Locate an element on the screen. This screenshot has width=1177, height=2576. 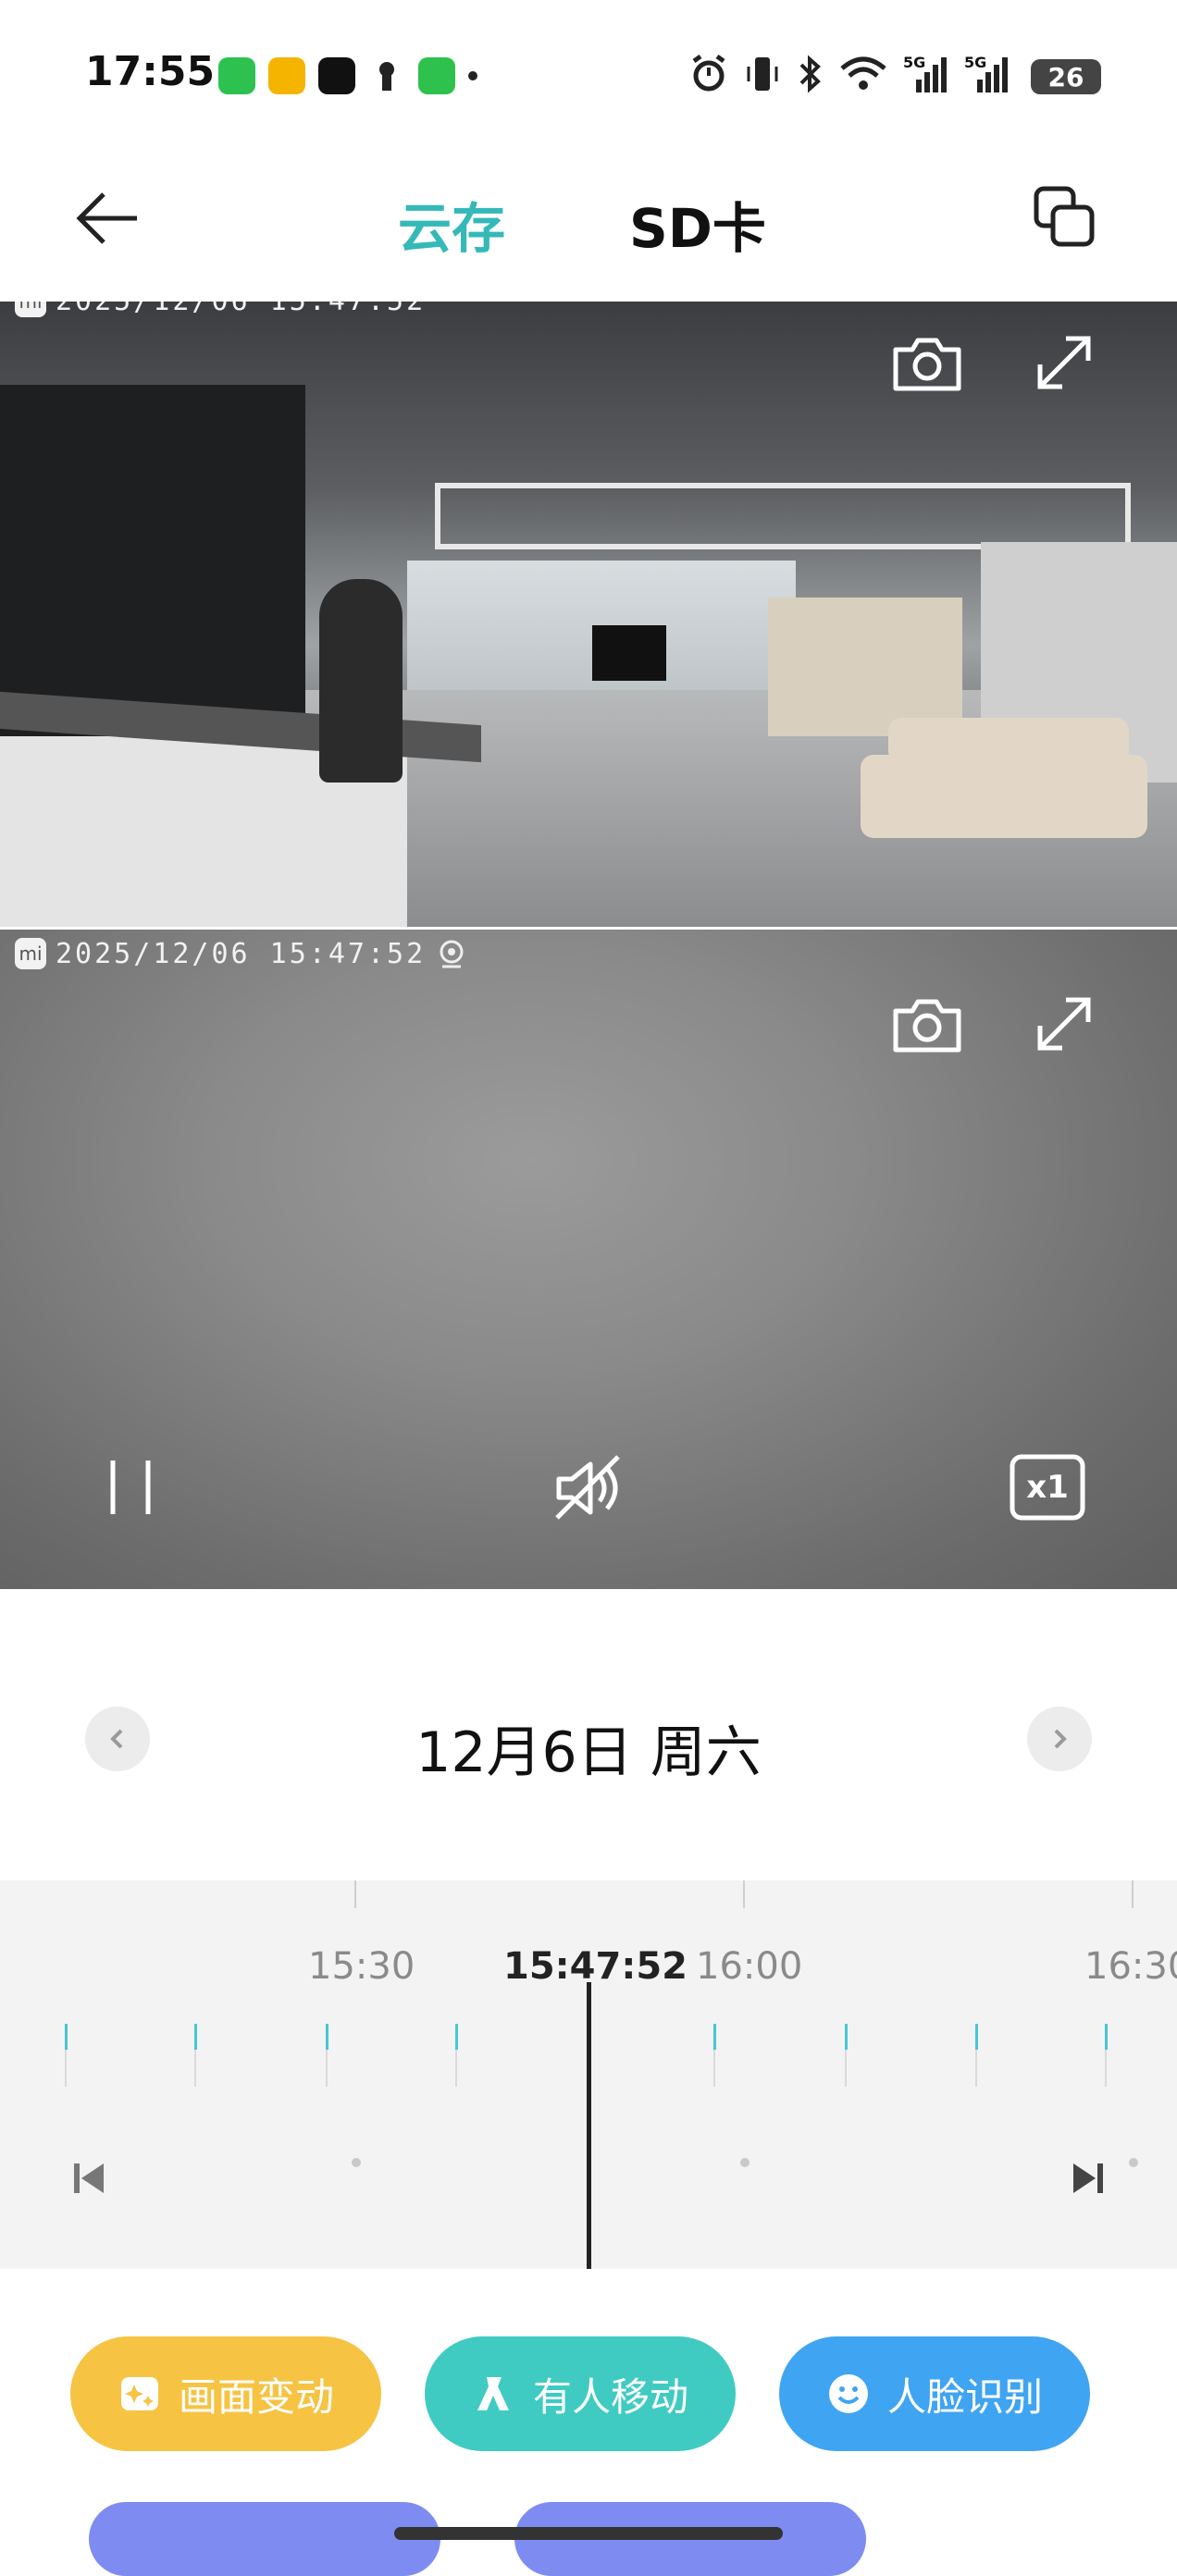
next-day-button is located at coordinates (1059, 1739).